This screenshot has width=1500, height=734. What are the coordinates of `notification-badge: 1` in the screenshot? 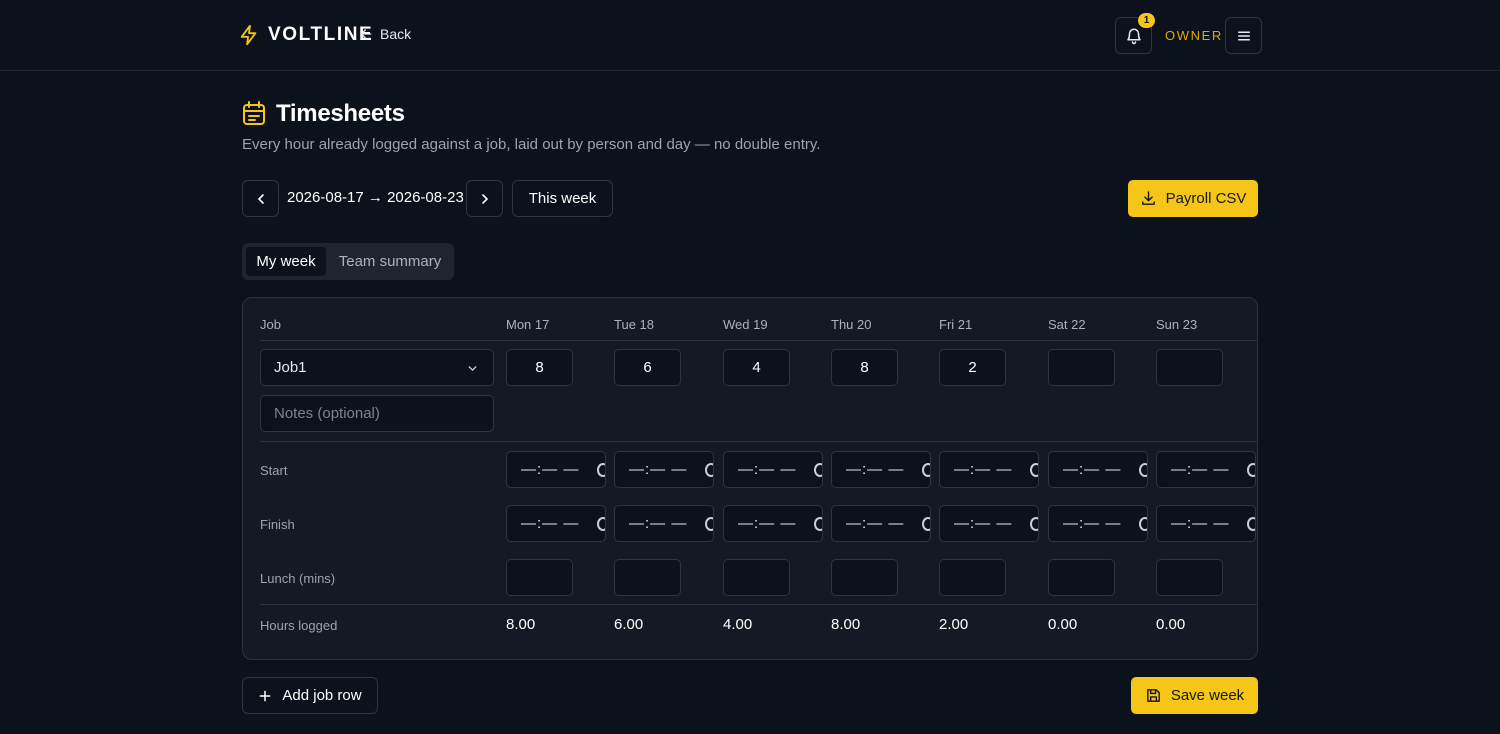 It's located at (1146, 20).